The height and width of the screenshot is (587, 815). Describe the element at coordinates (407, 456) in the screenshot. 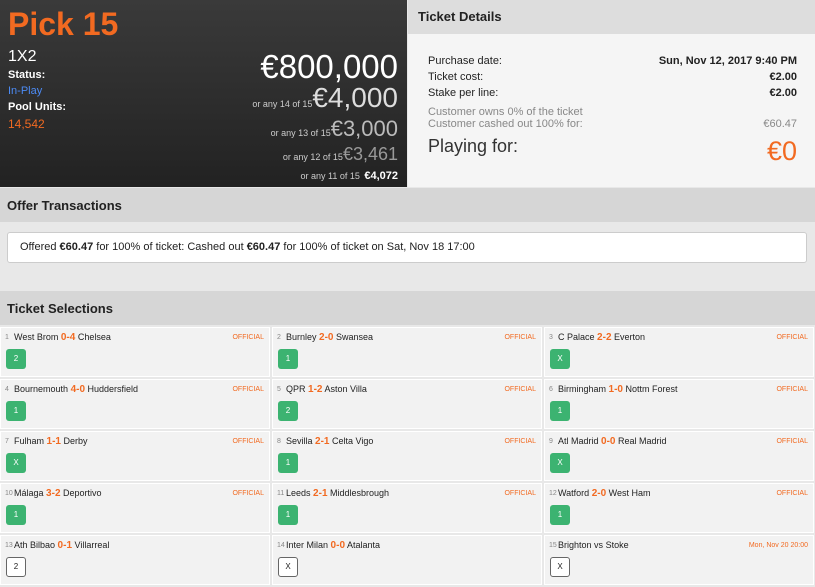

I see `selection-cell: 8 Sevilla 2-1 Celta Vigo OFFICIAL 1` at that location.